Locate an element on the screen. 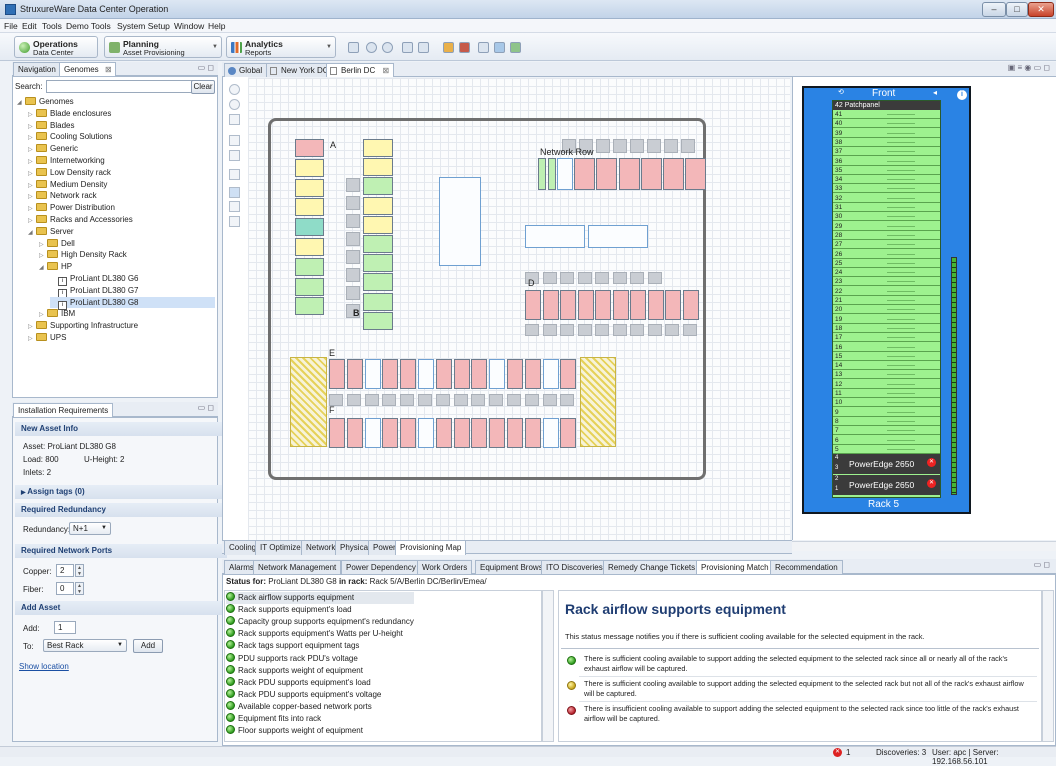 This screenshot has width=1056, height=766. rack-unit-slot: 29 is located at coordinates (886, 226).